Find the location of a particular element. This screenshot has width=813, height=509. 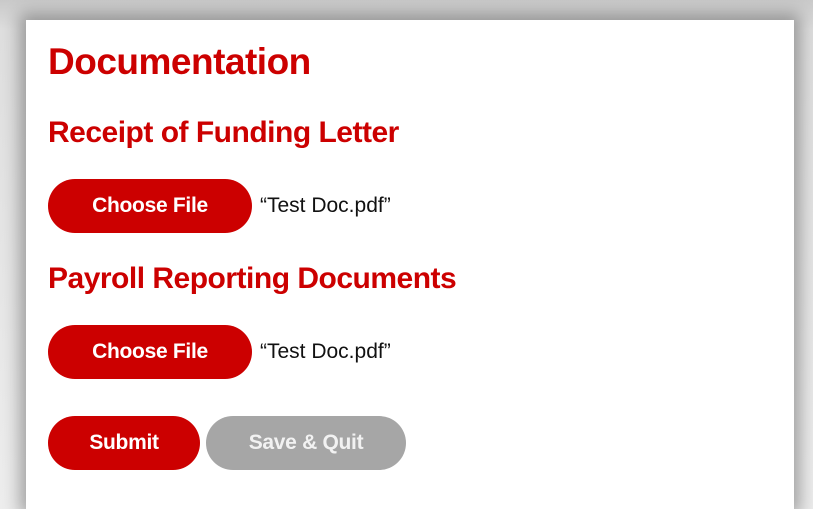

form-actions: Submit Save & Quit is located at coordinates (227, 443).